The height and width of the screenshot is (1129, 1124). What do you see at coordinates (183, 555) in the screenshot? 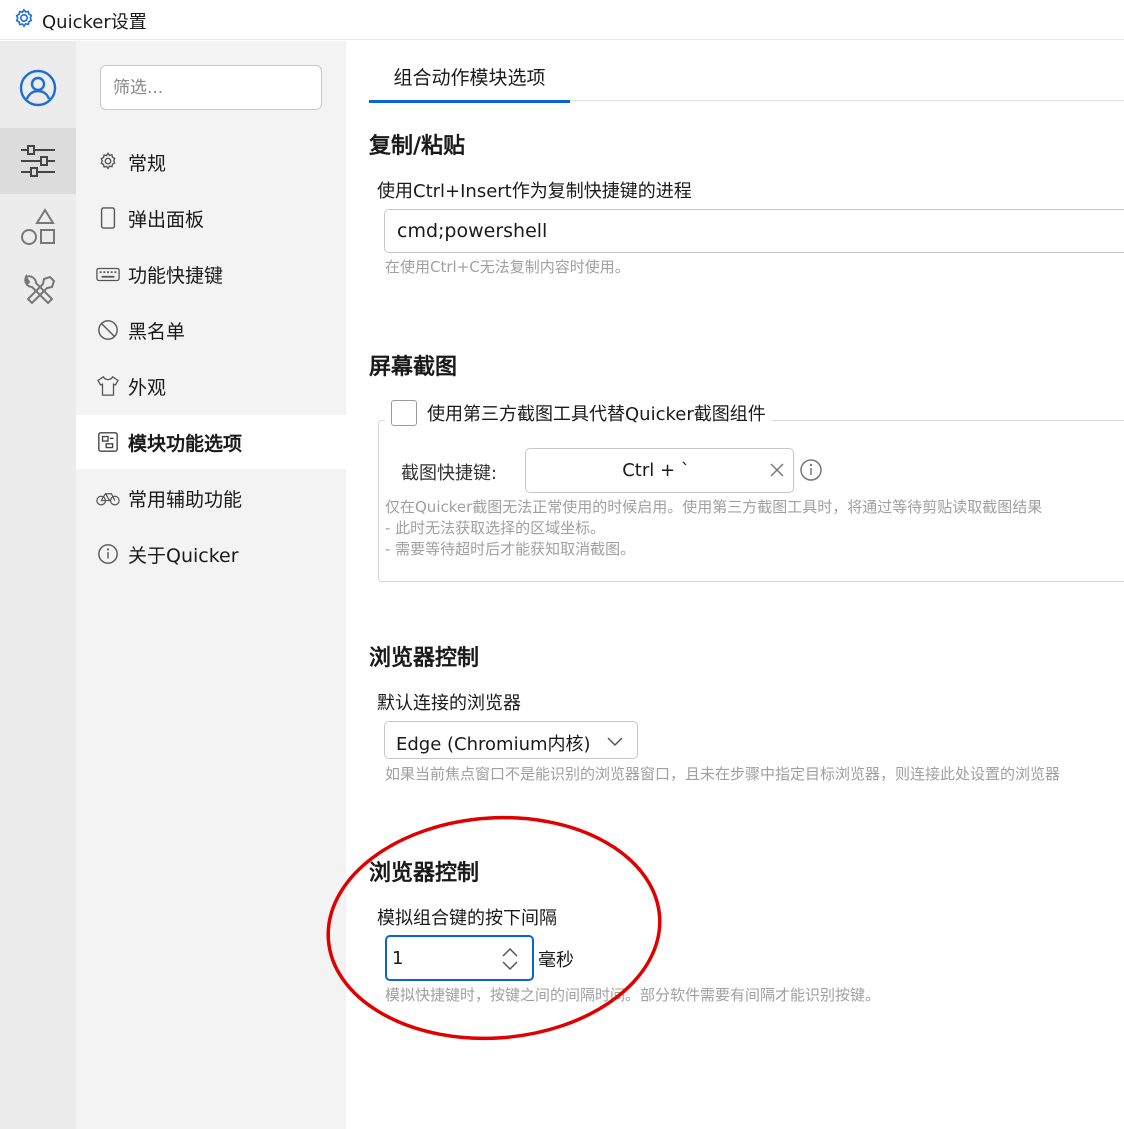
I see `nav-item-label: 关于Quicker` at bounding box center [183, 555].